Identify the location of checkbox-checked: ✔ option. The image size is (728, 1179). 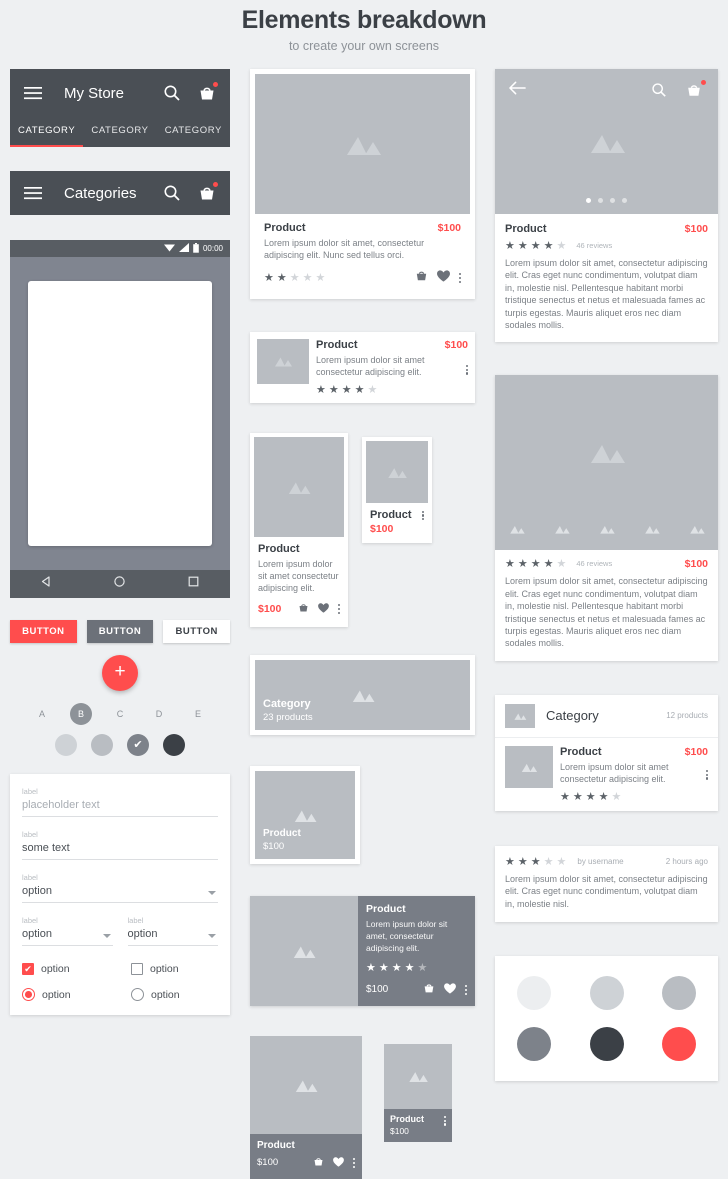
(65, 969).